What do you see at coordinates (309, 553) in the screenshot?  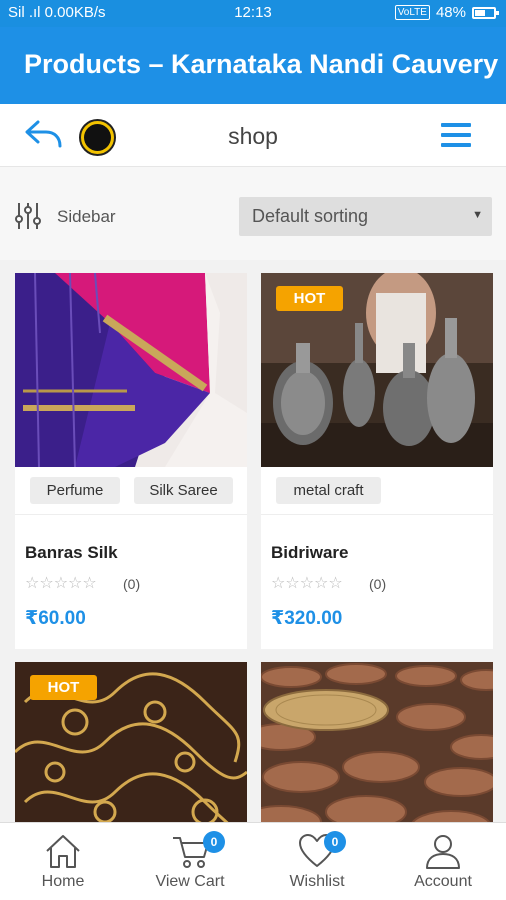 I see `product-name: Bidriware` at bounding box center [309, 553].